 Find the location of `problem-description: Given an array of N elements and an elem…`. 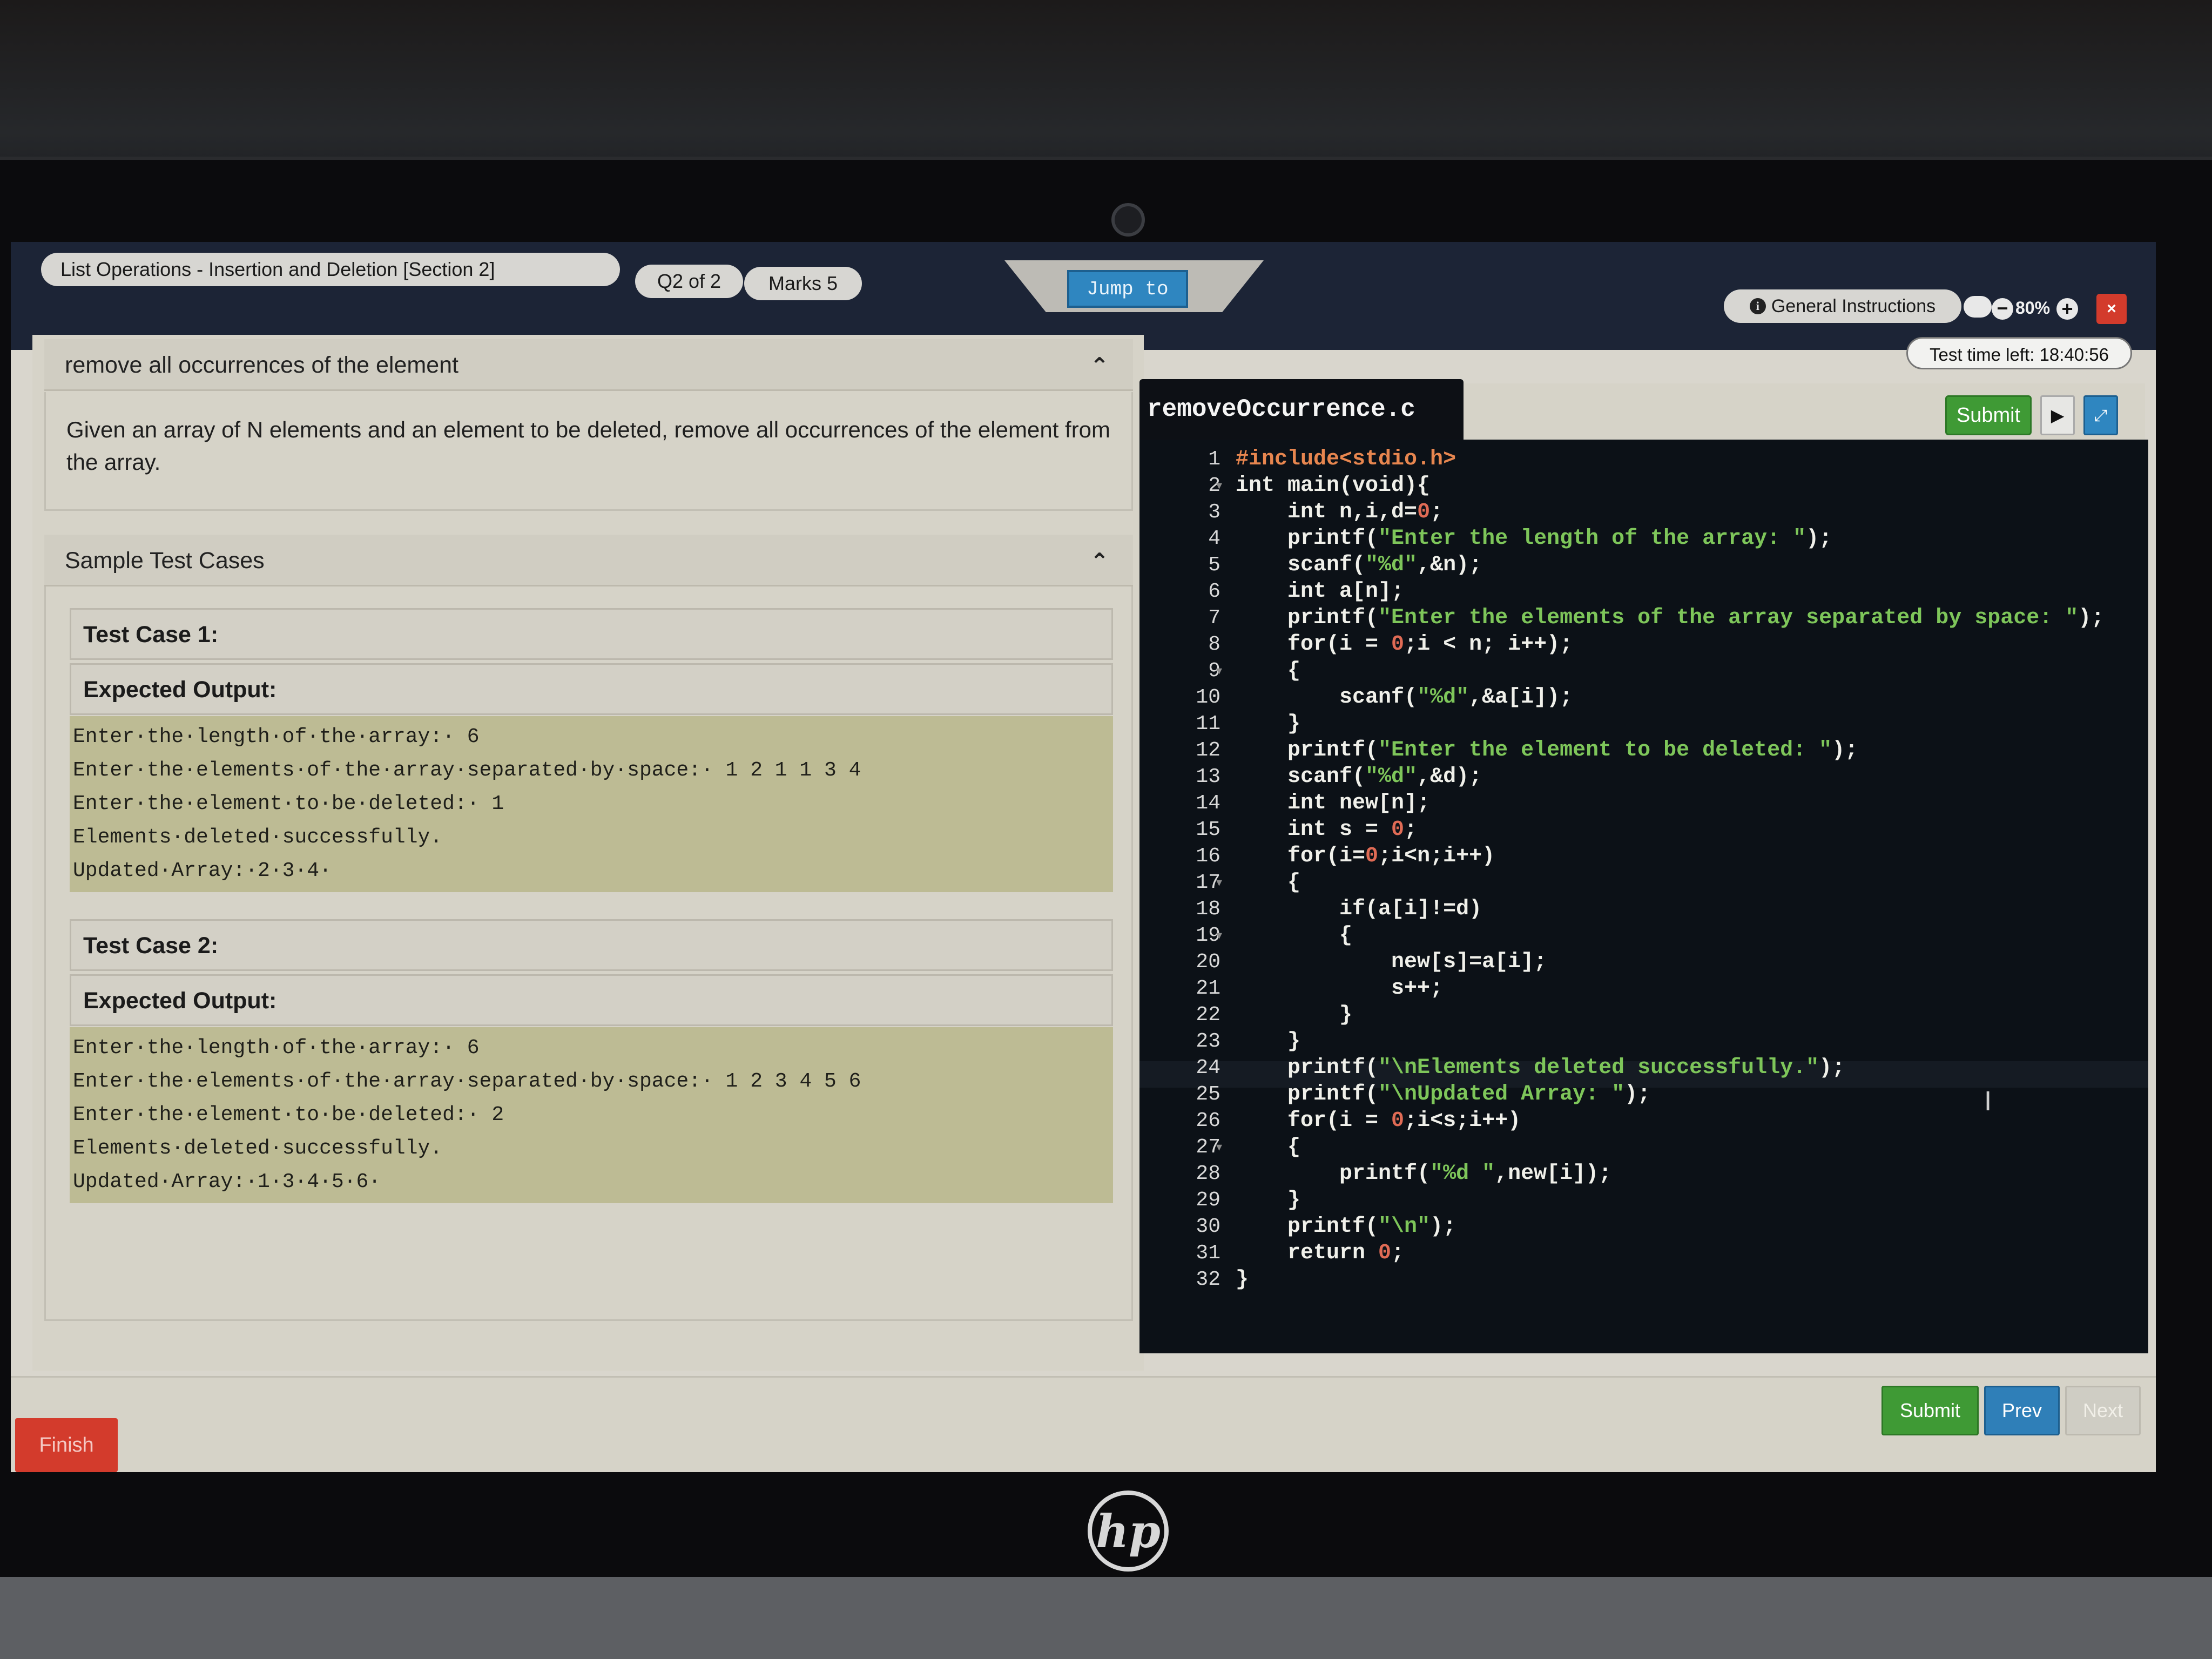

problem-description: Given an array of N elements and an elem… is located at coordinates (588, 451).